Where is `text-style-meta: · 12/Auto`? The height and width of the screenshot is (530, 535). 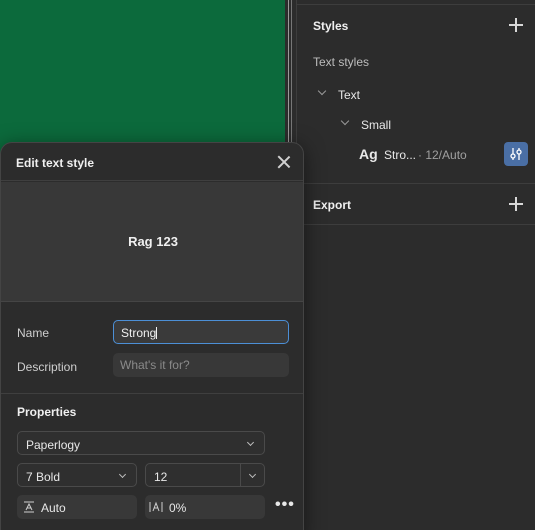 text-style-meta: · 12/Auto is located at coordinates (442, 155).